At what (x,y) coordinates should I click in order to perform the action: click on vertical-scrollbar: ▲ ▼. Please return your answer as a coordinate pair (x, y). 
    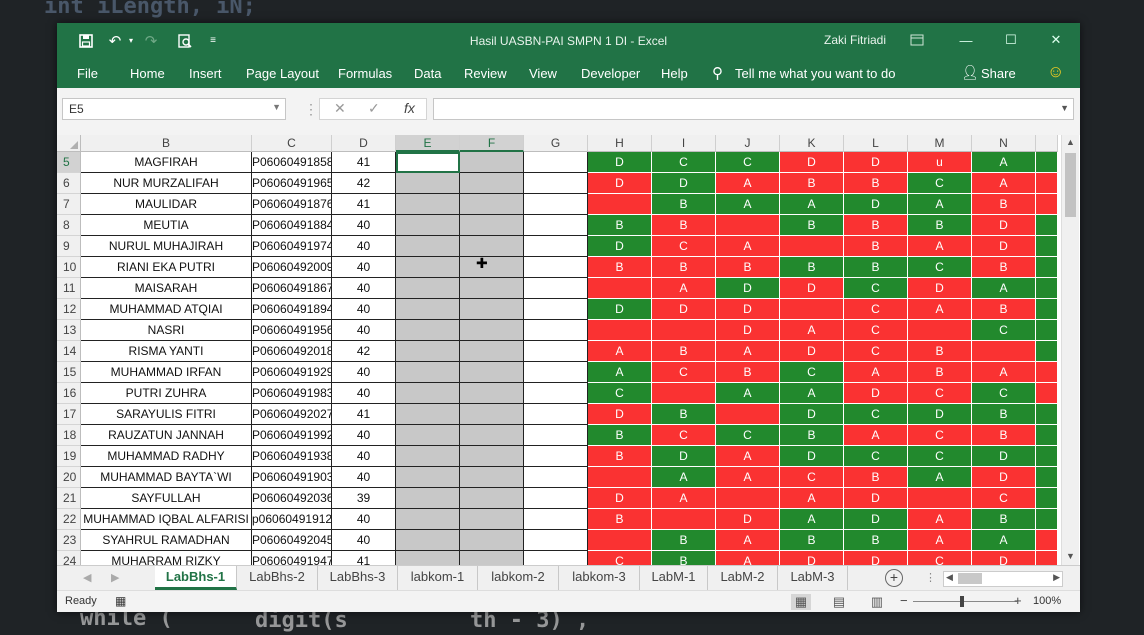
    Looking at the image, I should click on (1070, 350).